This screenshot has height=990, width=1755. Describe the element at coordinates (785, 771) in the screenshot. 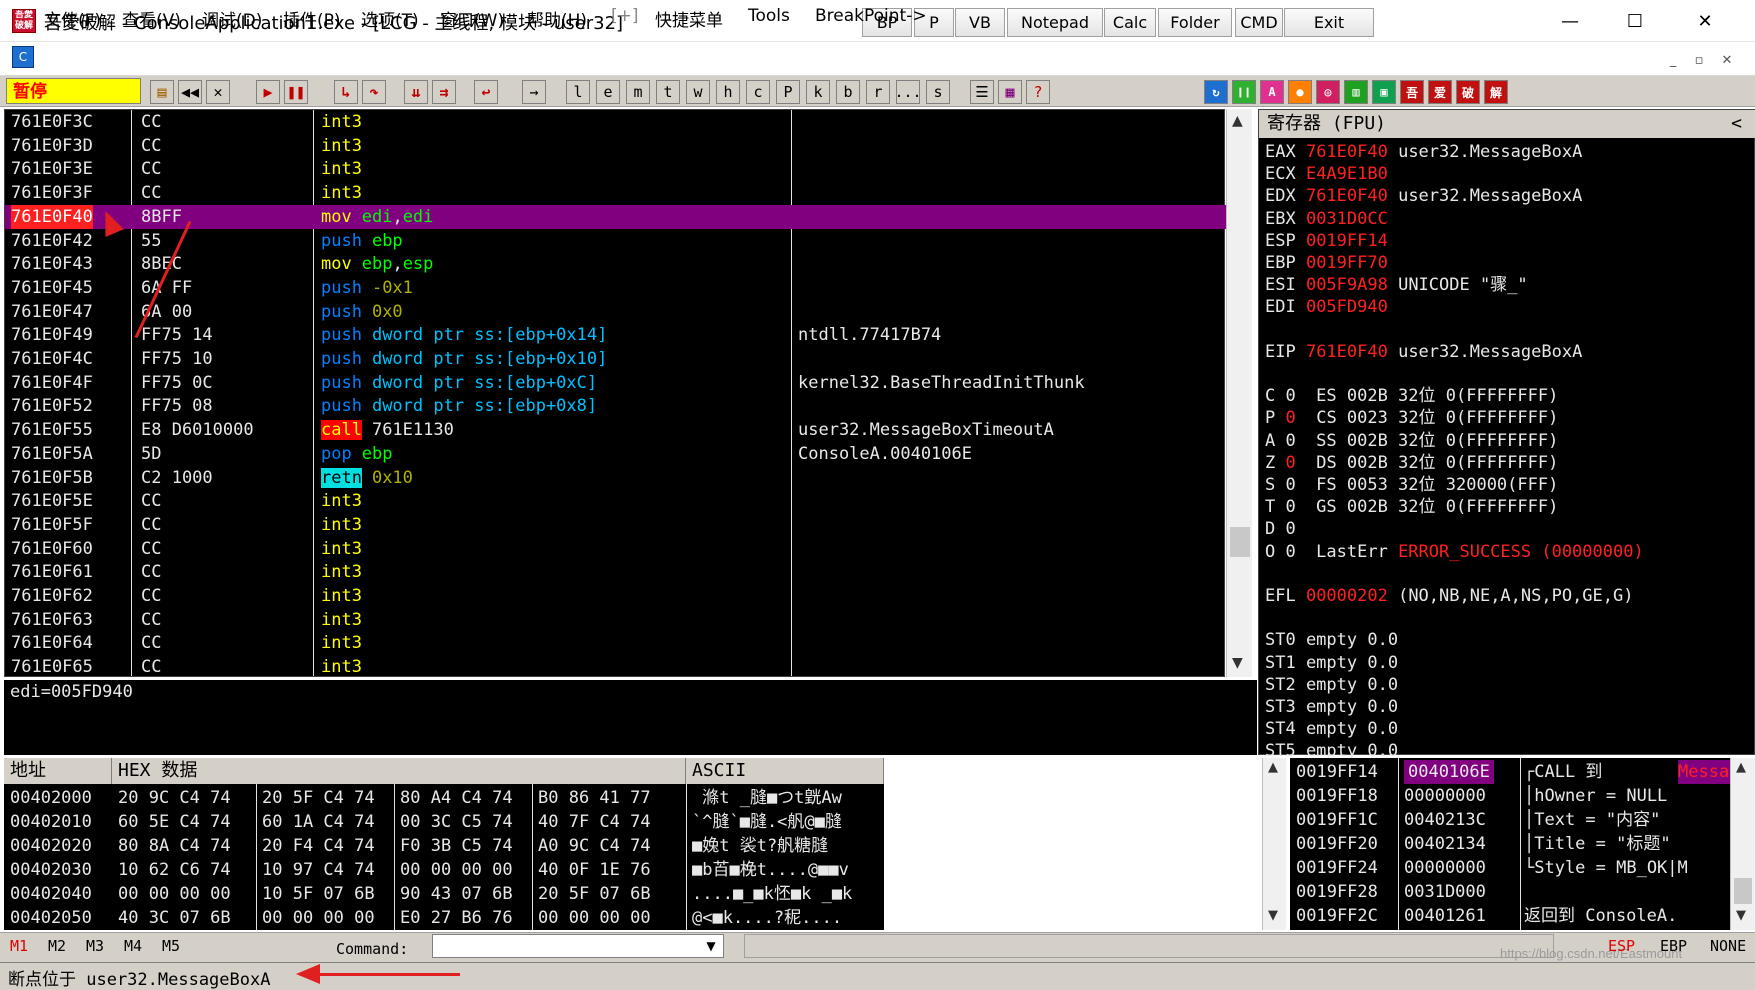

I see `dump-header-ascii: ASCII` at that location.